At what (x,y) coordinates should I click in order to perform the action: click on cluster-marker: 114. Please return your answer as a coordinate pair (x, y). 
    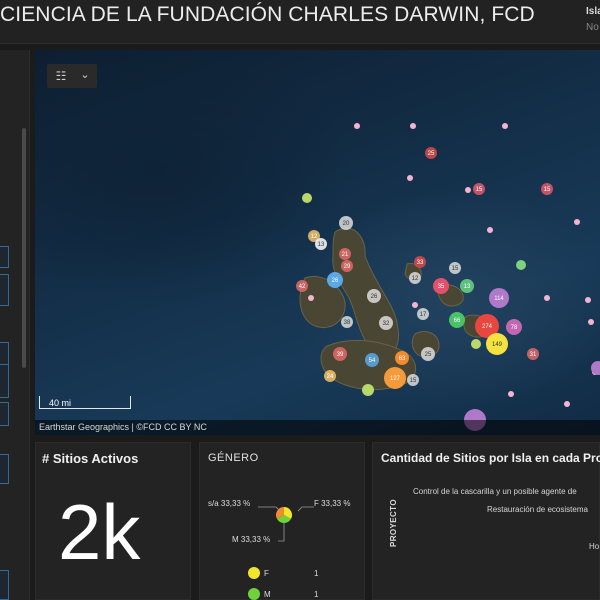
    Looking at the image, I should click on (499, 298).